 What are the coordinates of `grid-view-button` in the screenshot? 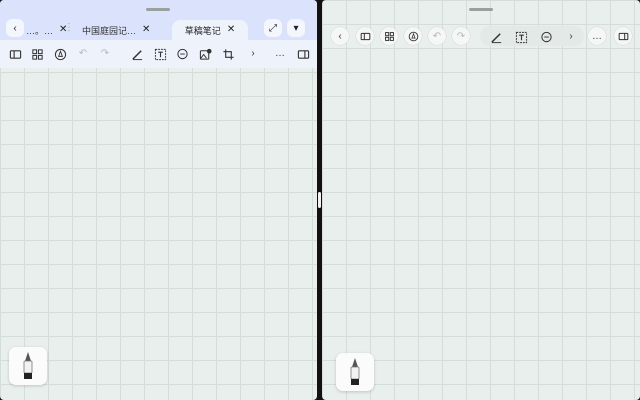 It's located at (389, 36).